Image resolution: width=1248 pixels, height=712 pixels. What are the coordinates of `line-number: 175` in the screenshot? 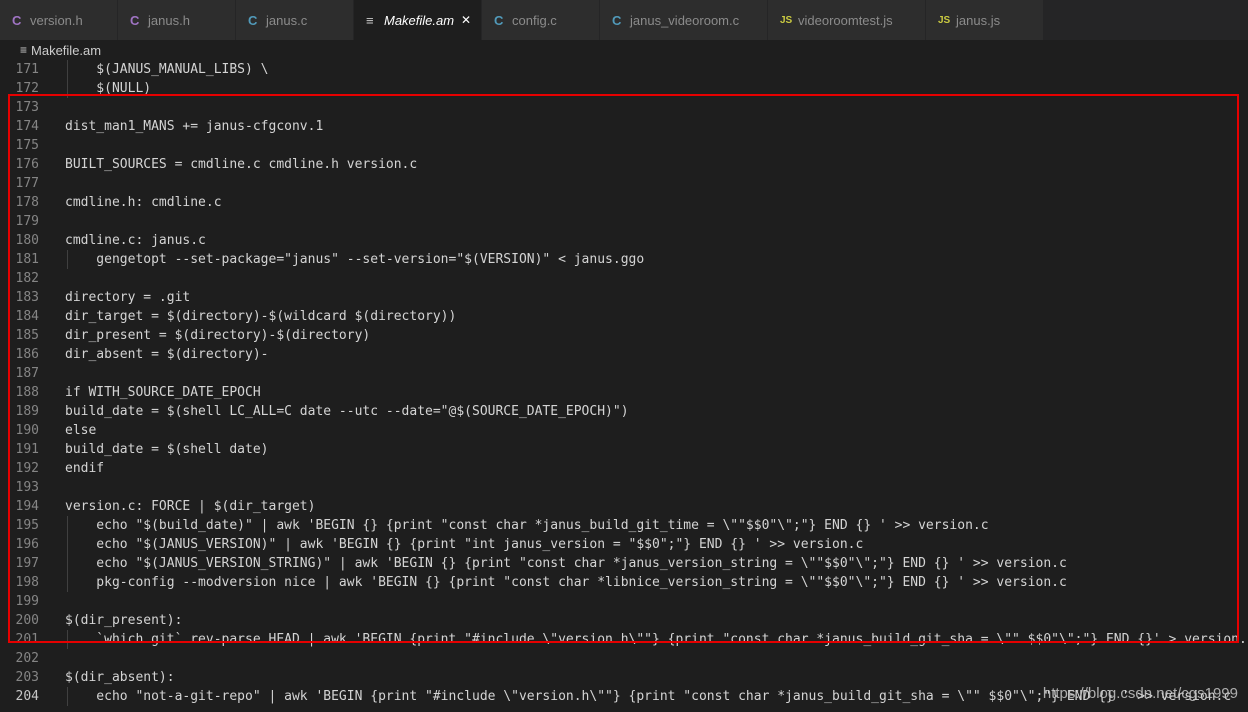 It's located at (27, 145).